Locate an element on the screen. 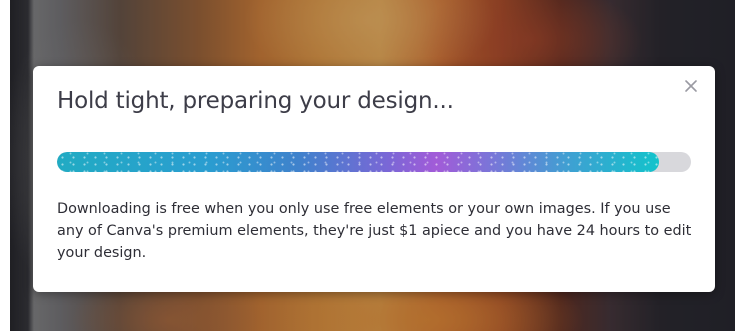 The image size is (740, 331). close-button is located at coordinates (691, 86).